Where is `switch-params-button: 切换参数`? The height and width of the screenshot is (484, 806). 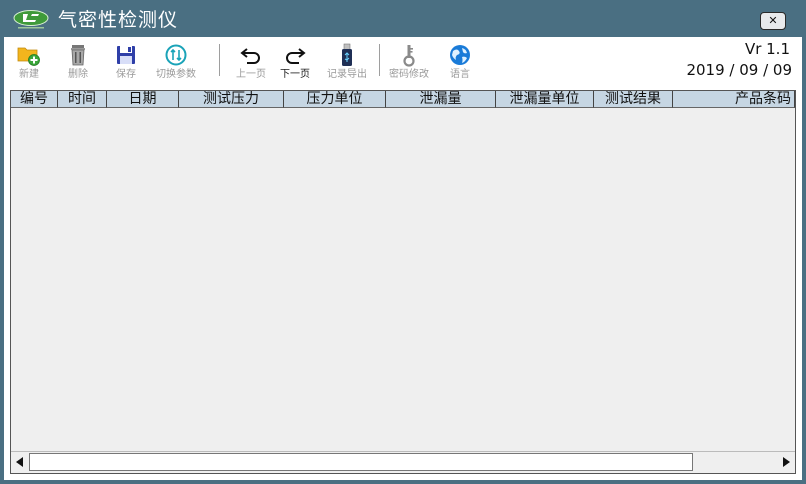
switch-params-button: 切换参数 is located at coordinates (176, 61).